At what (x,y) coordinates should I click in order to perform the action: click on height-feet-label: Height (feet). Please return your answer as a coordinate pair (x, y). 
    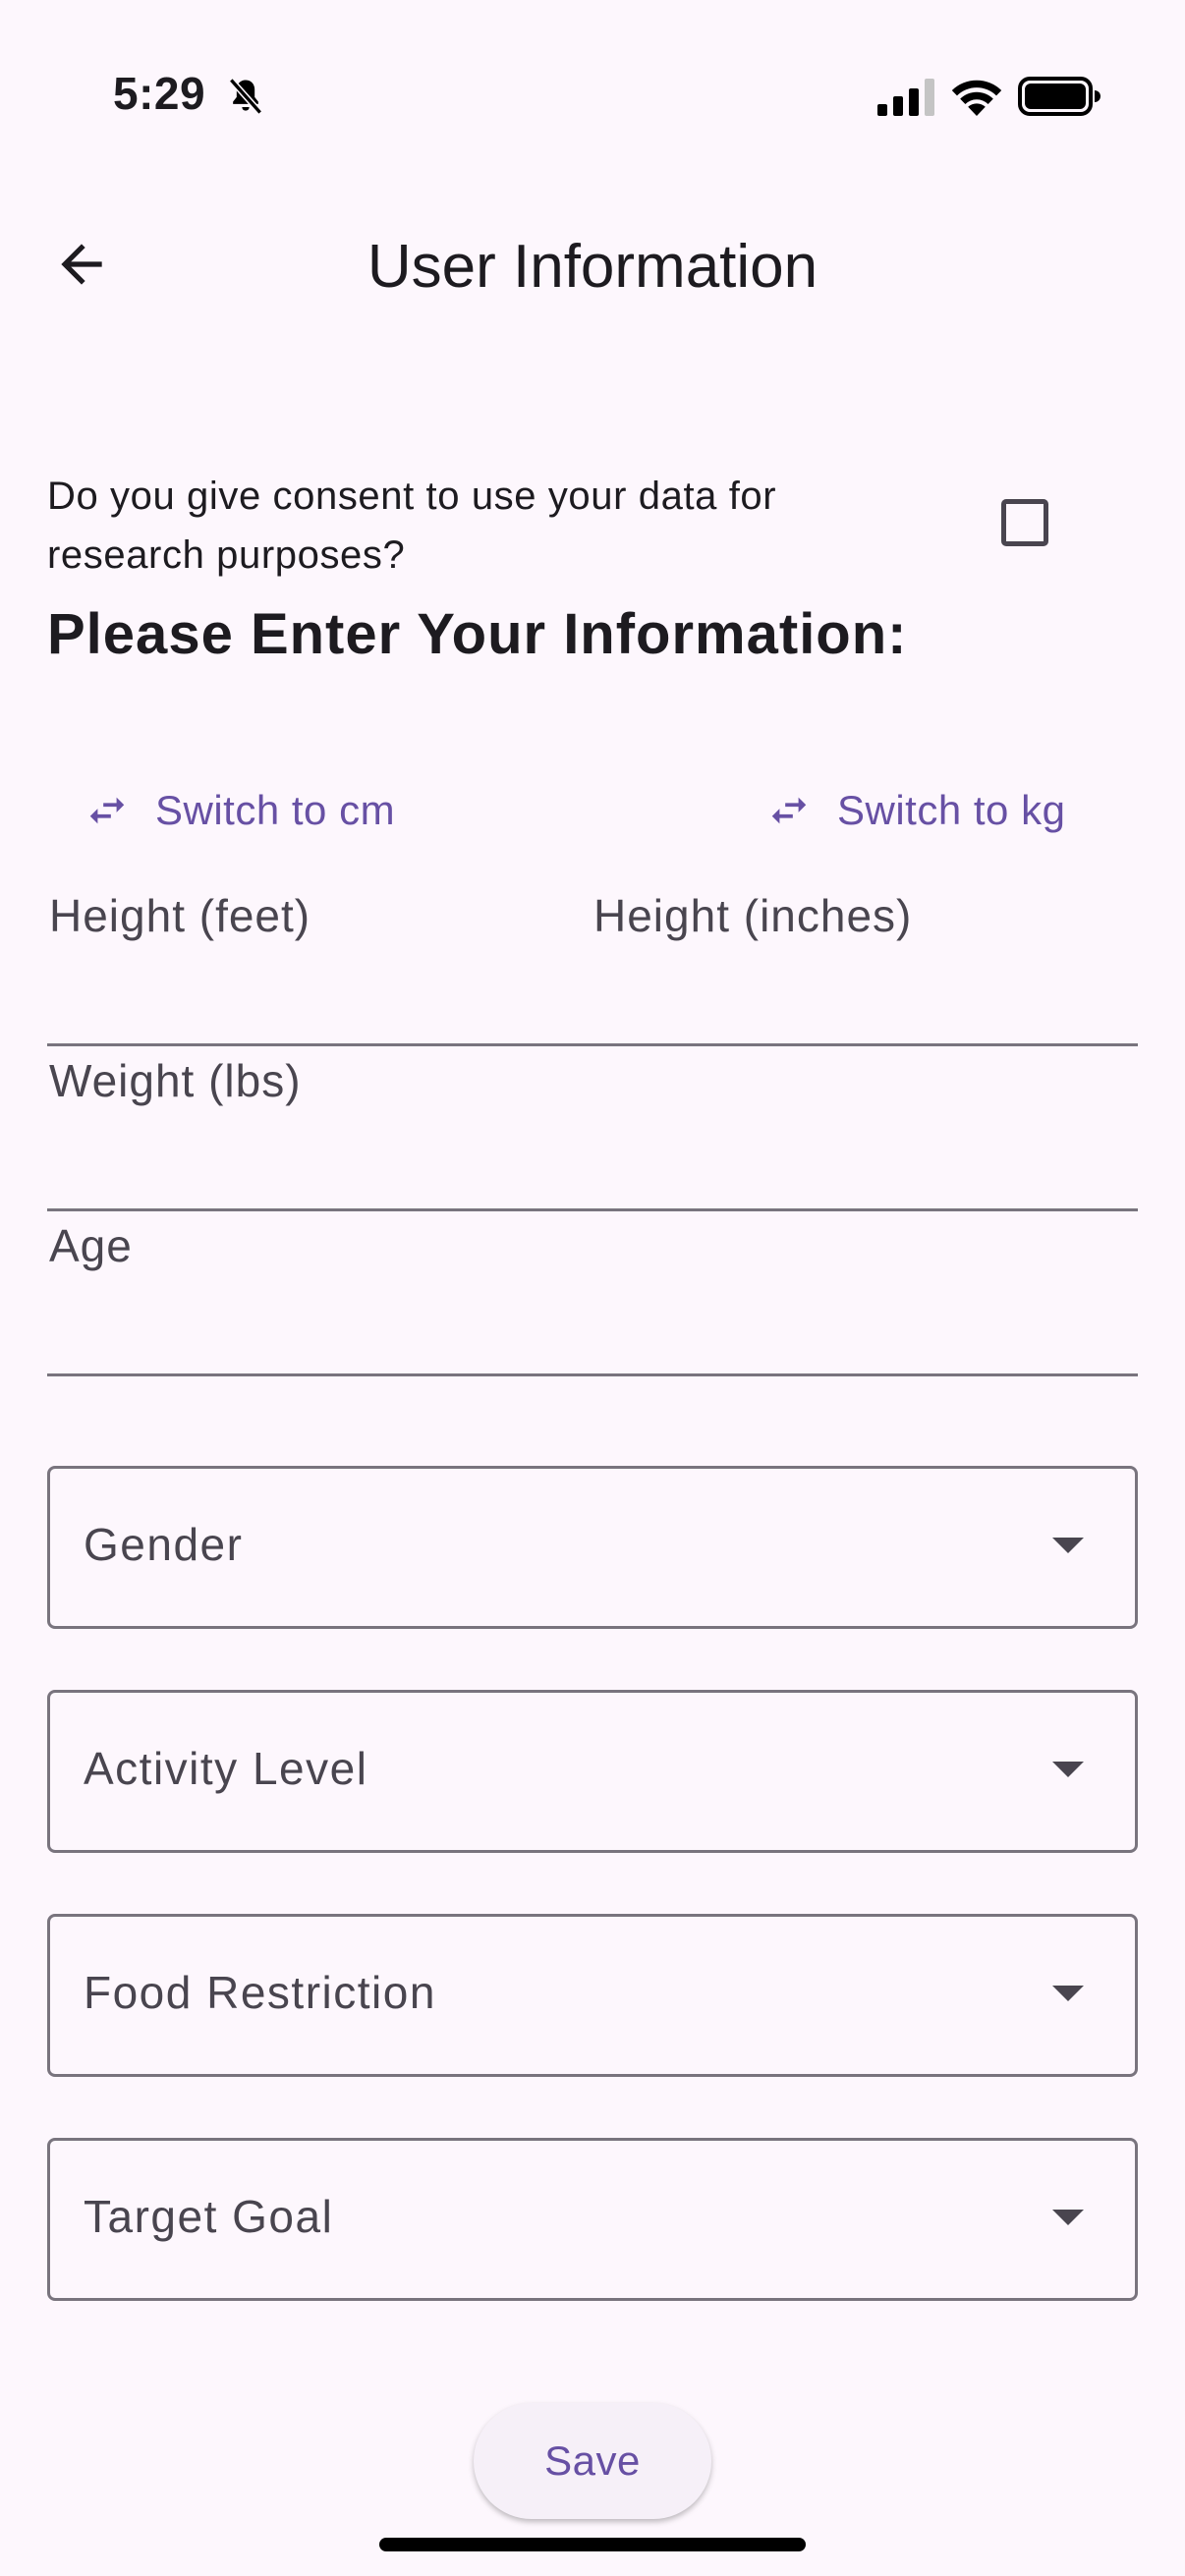
    Looking at the image, I should click on (180, 915).